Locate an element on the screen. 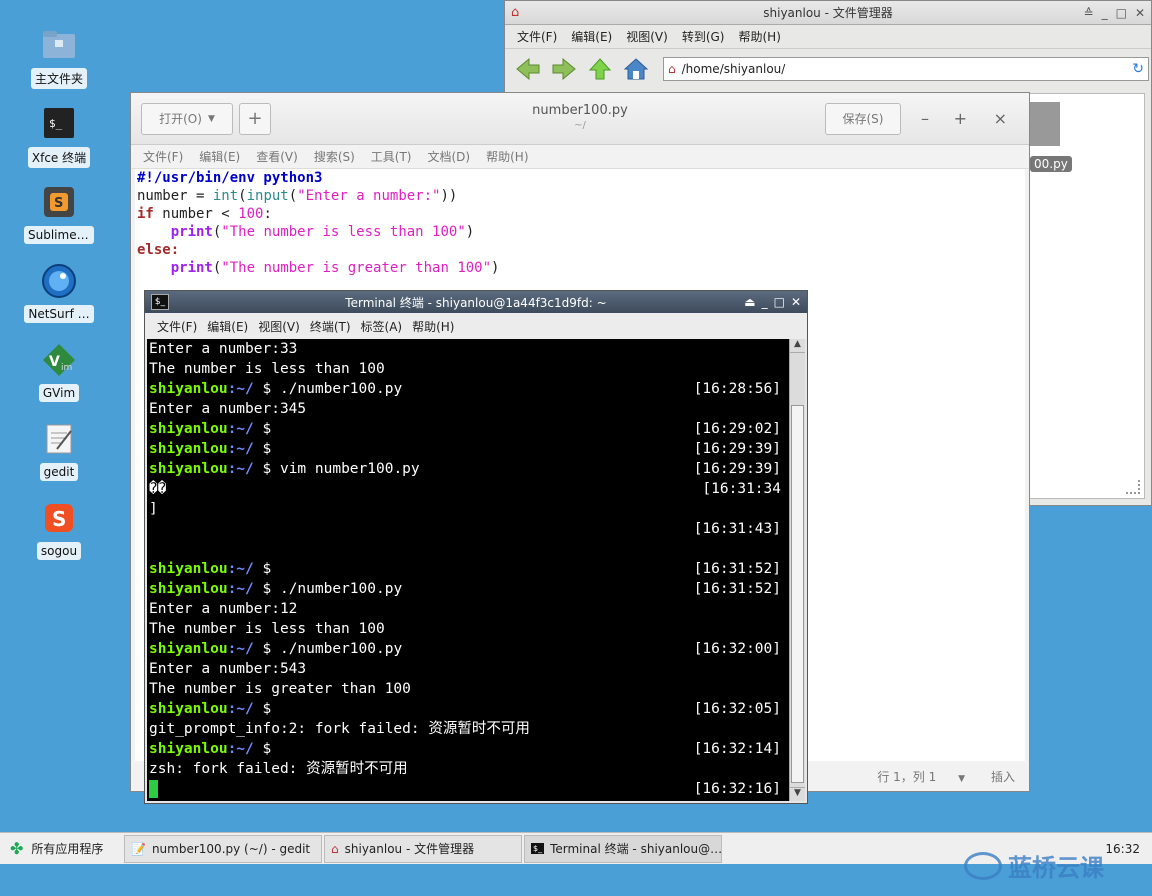 The width and height of the screenshot is (1152, 896). minimize-button: – is located at coordinates (925, 118).